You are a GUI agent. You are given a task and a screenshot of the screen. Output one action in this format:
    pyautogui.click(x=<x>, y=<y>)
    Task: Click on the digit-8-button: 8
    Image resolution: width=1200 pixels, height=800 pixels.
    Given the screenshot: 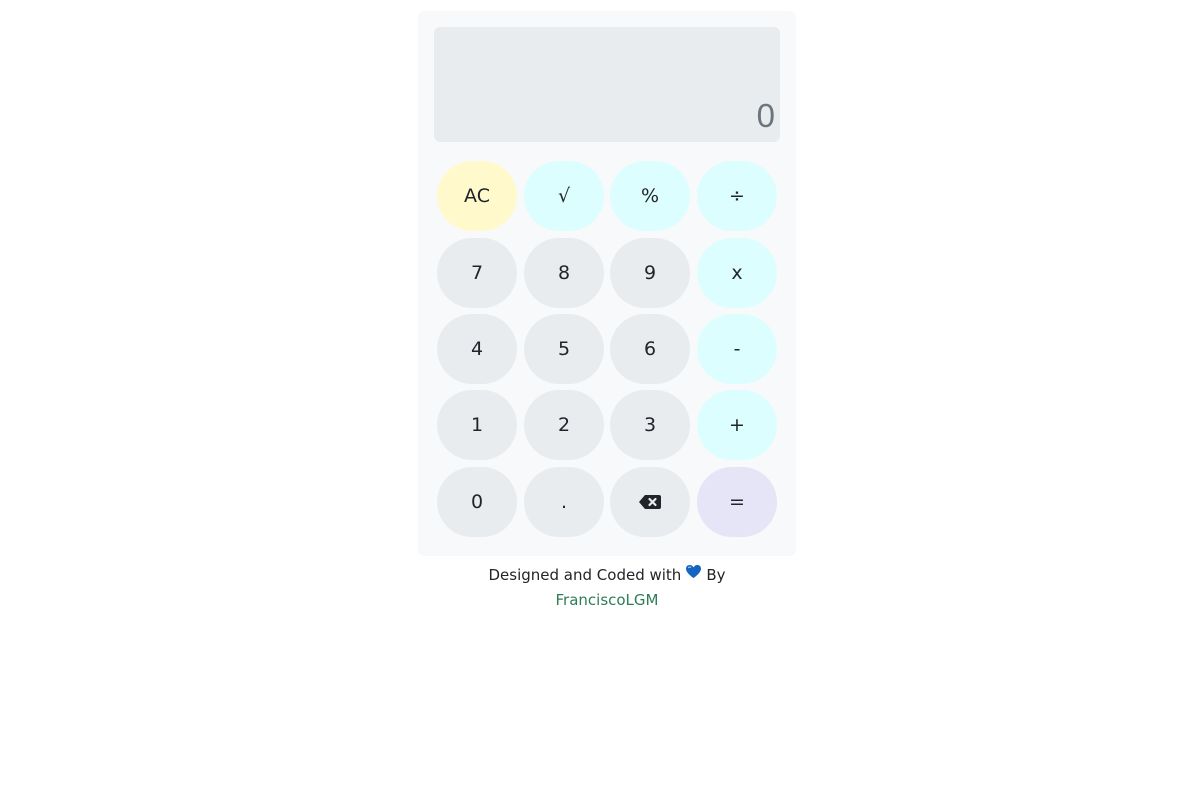 What is the action you would take?
    pyautogui.click(x=564, y=273)
    